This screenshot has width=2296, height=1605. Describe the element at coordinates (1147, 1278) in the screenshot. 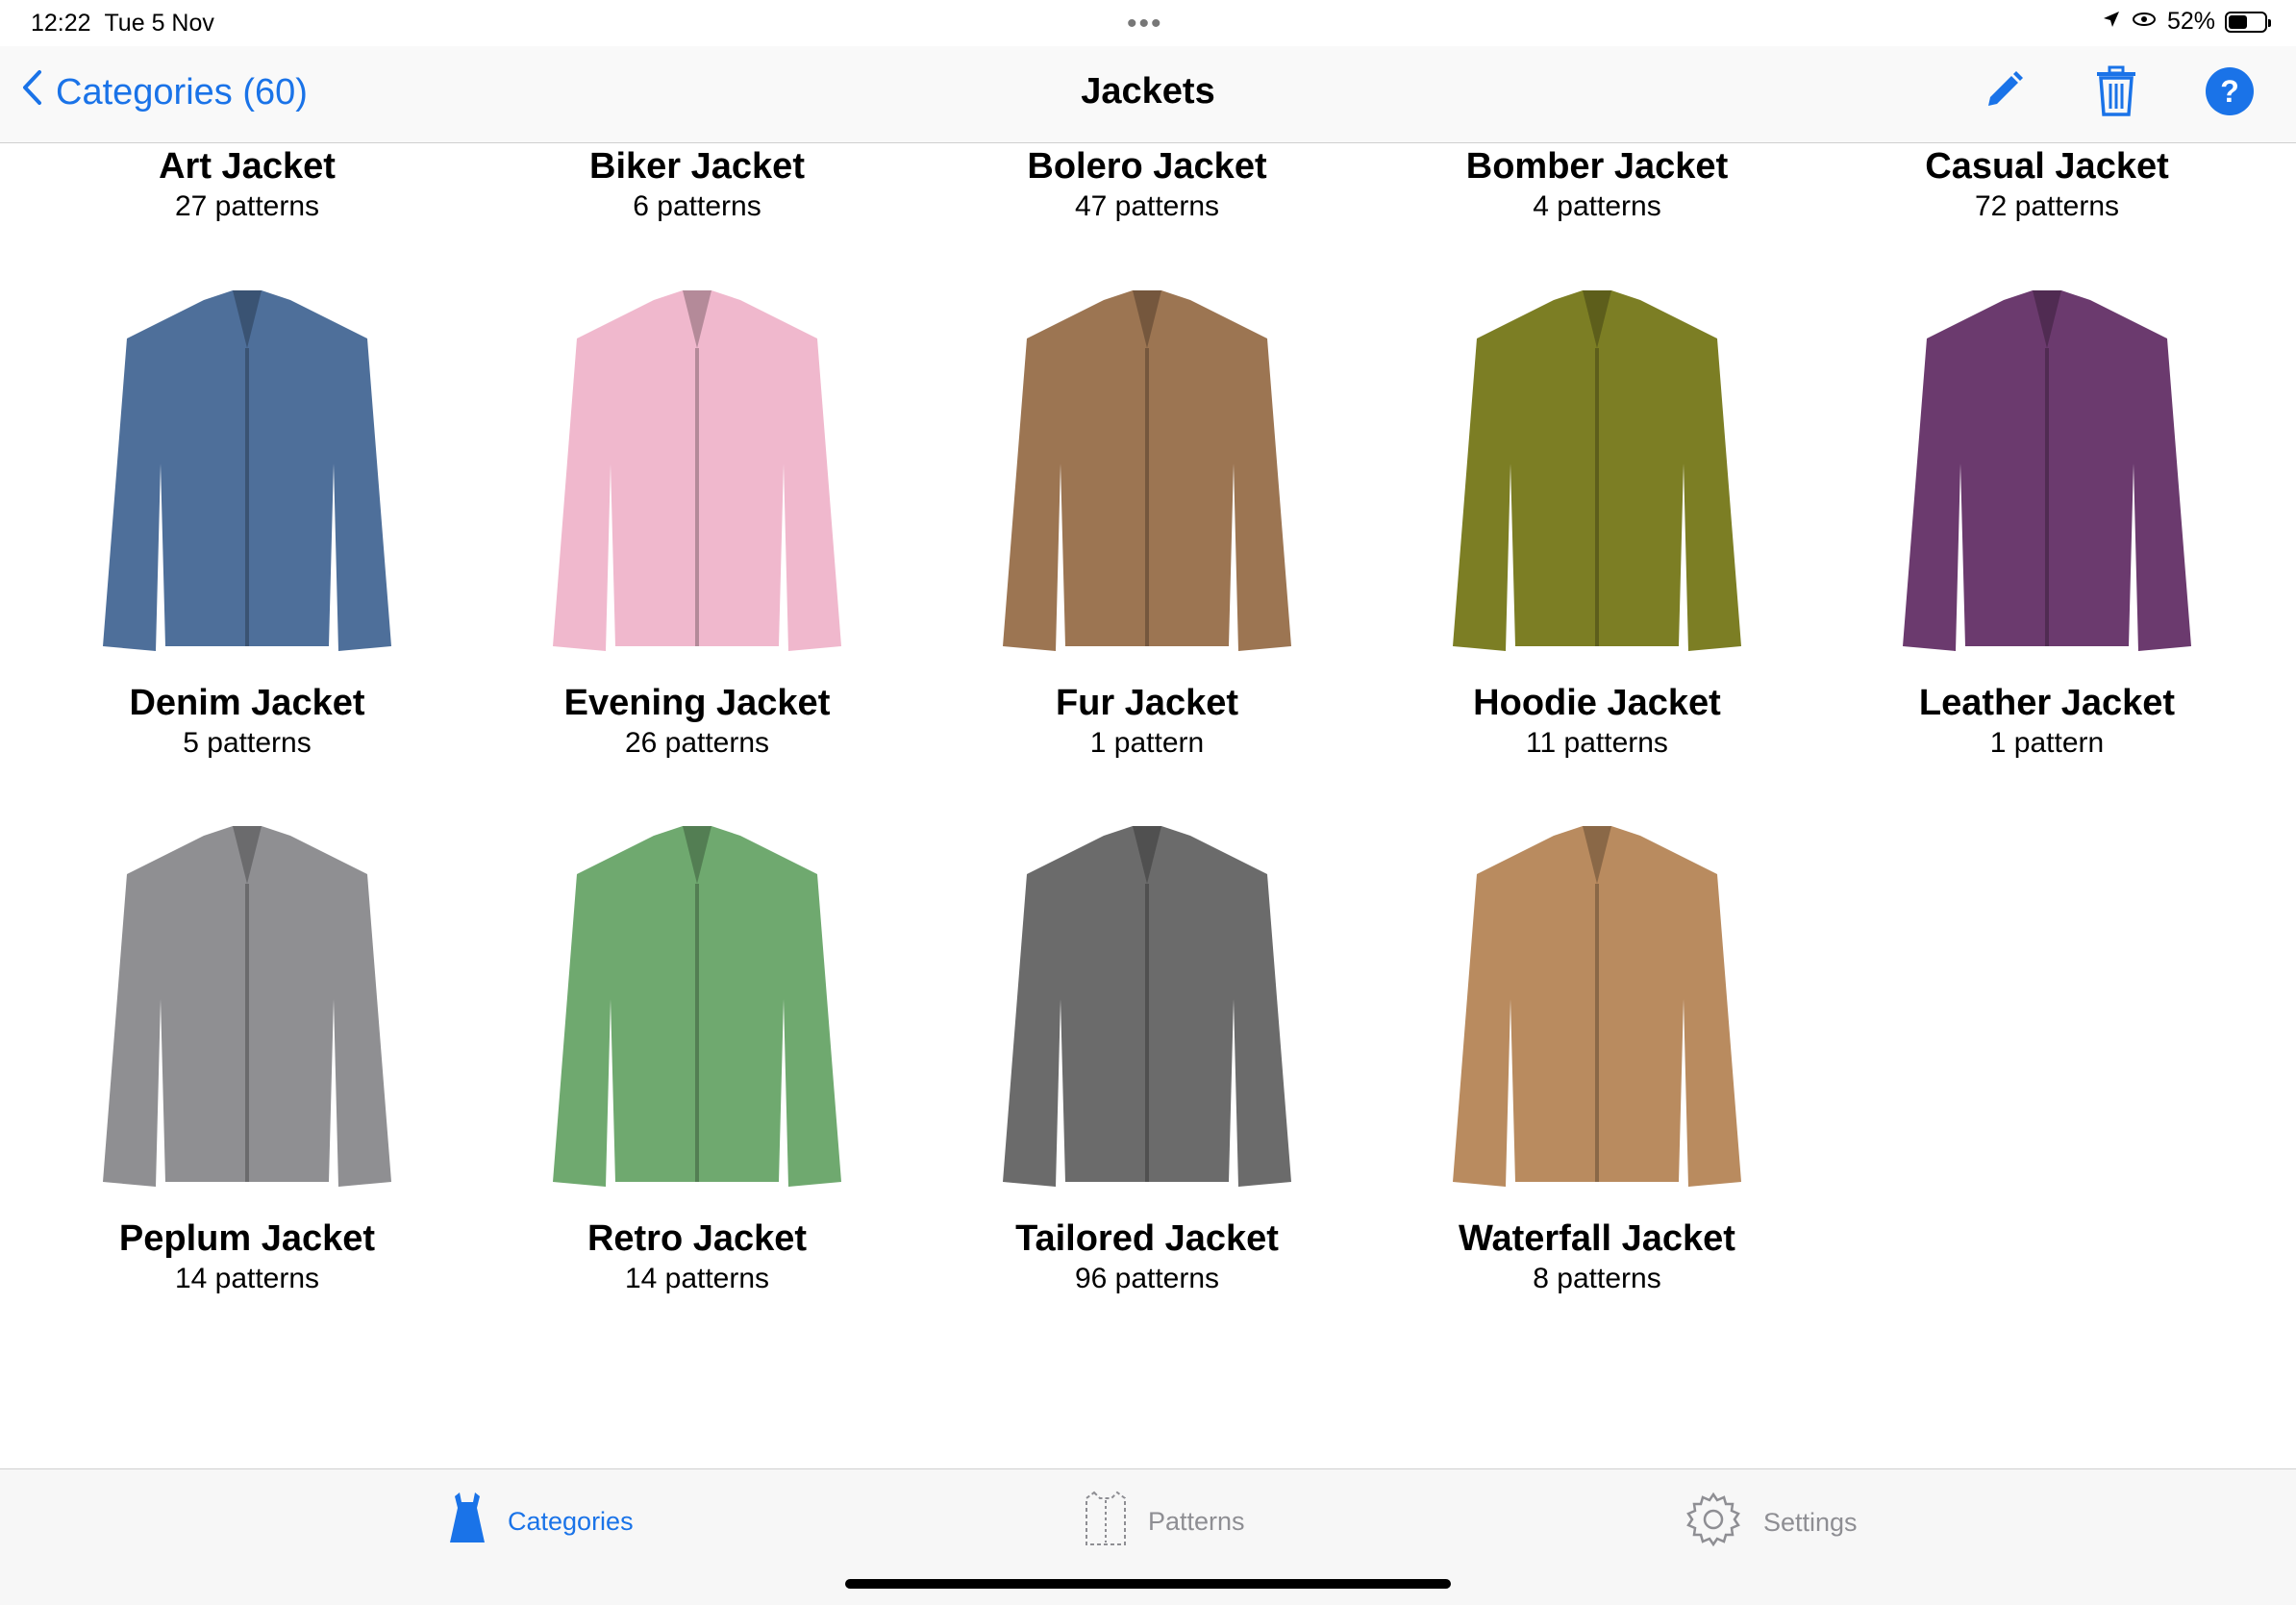

I see `pattern-count: 96 patterns` at that location.